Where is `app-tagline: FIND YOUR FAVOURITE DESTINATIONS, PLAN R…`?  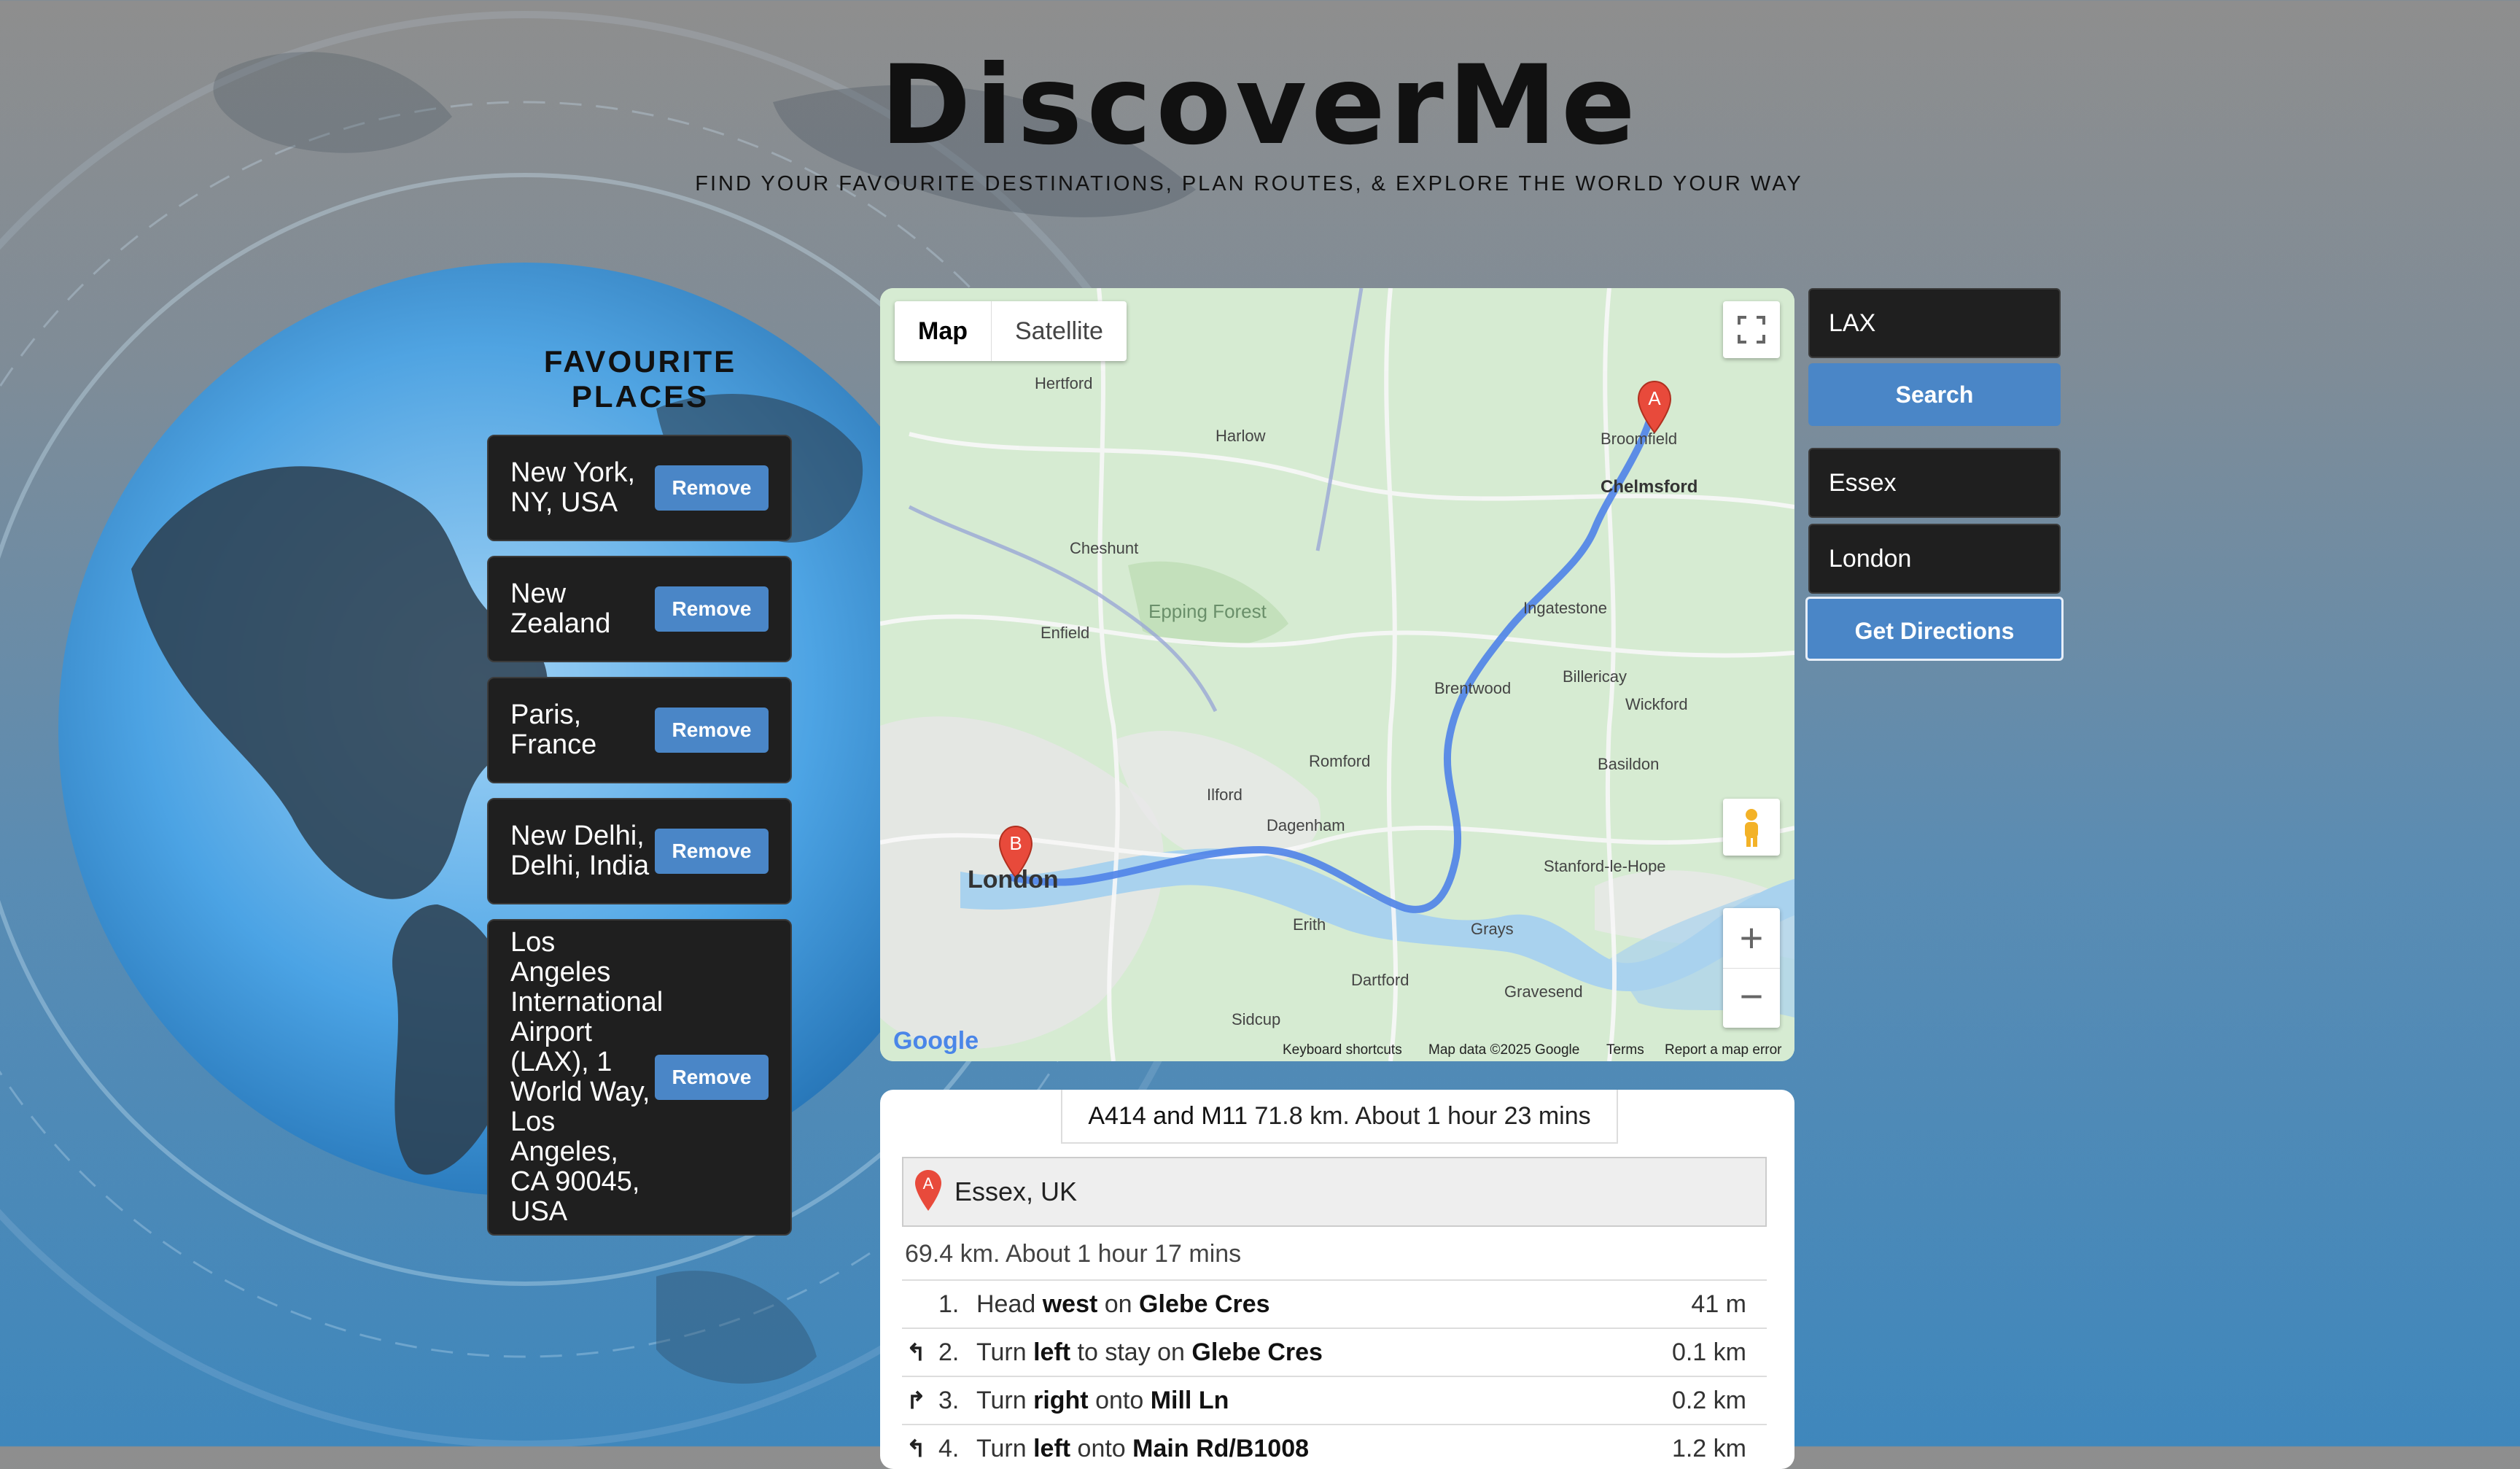
app-tagline: FIND YOUR FAVOURITE DESTINATIONS, PLAN R… is located at coordinates (1249, 183).